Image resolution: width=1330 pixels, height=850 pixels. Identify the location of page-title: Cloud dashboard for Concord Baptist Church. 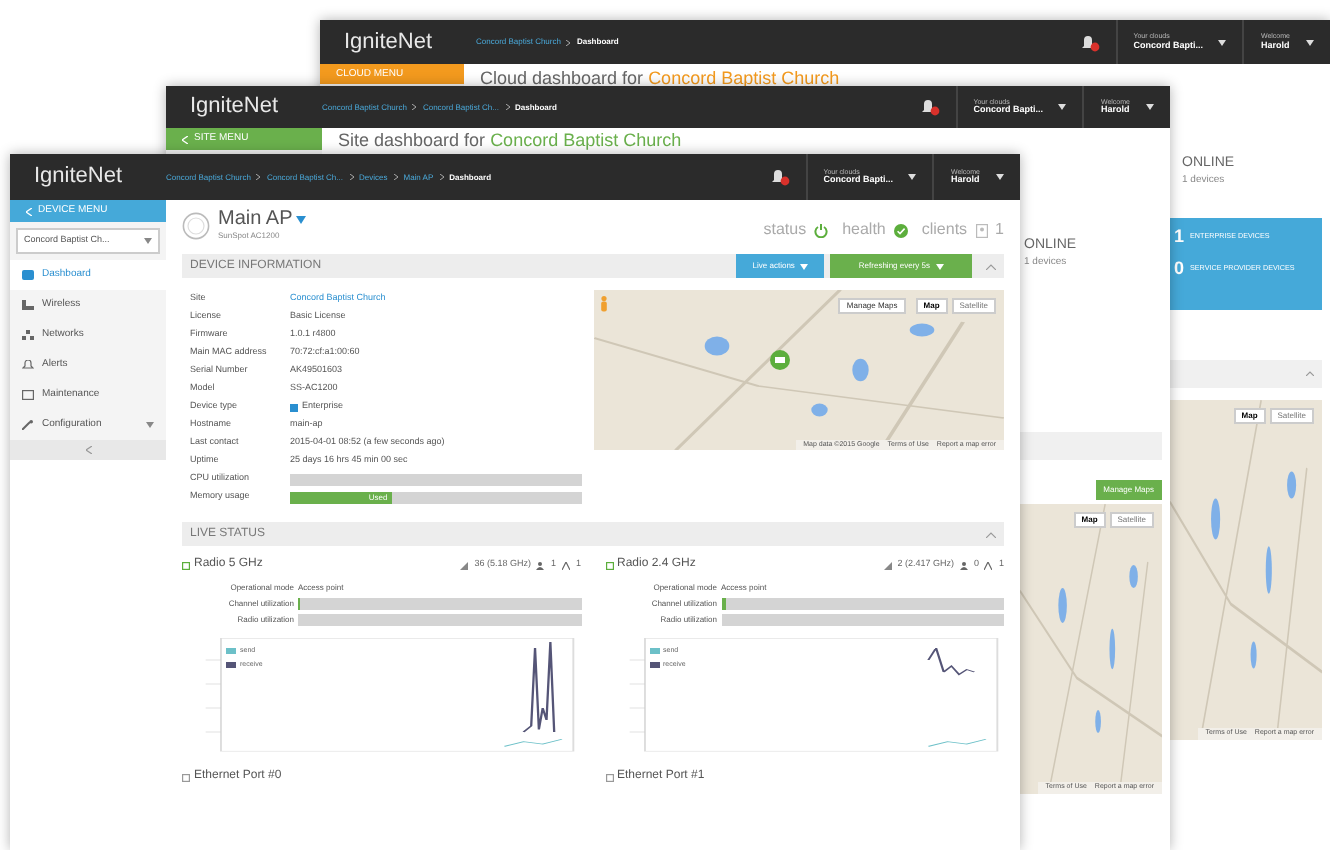
(660, 79).